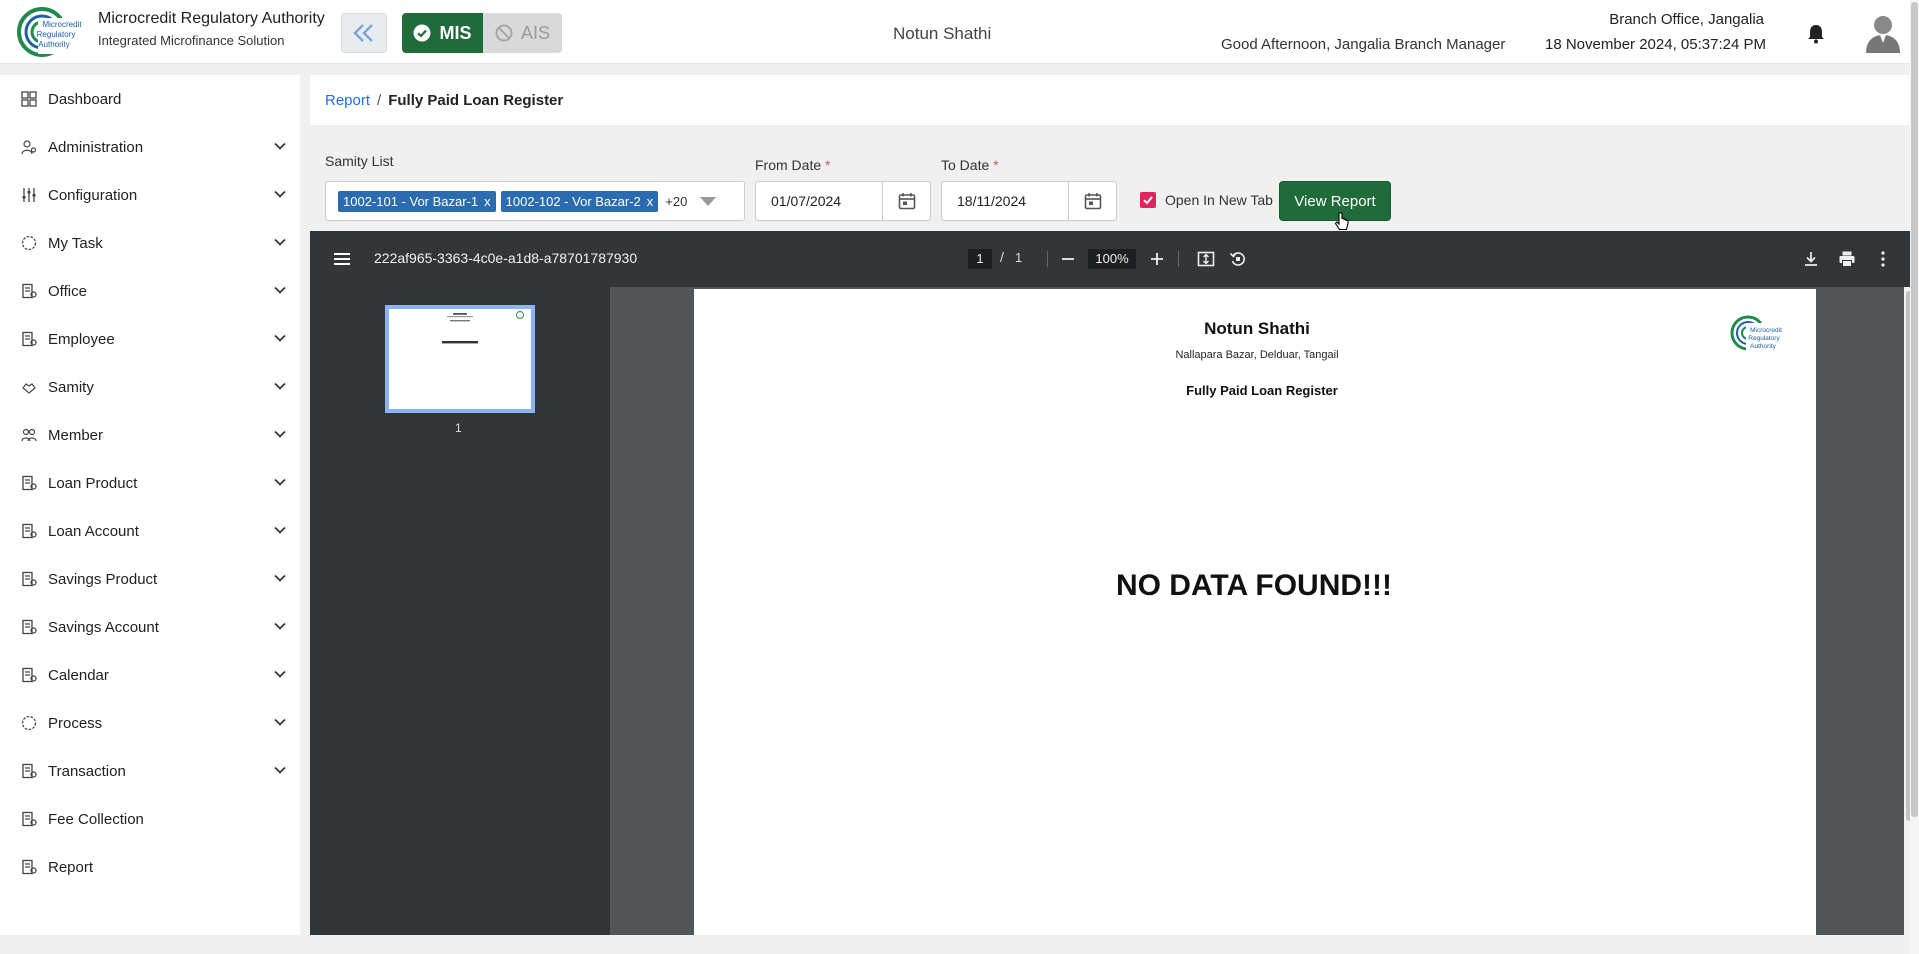 The height and width of the screenshot is (954, 1919). Describe the element at coordinates (150, 483) in the screenshot. I see `sidebar-item-loan-product: Loan Product` at that location.